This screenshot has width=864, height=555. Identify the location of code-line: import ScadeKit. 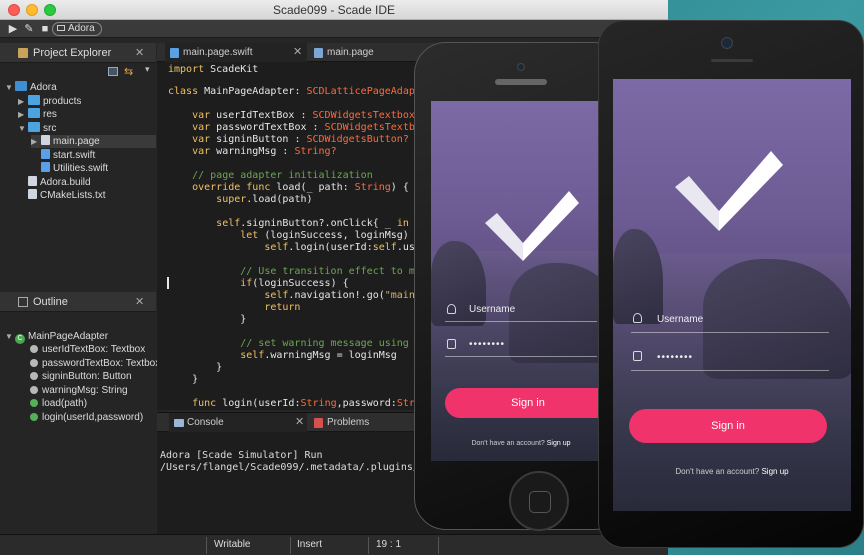
(213, 69).